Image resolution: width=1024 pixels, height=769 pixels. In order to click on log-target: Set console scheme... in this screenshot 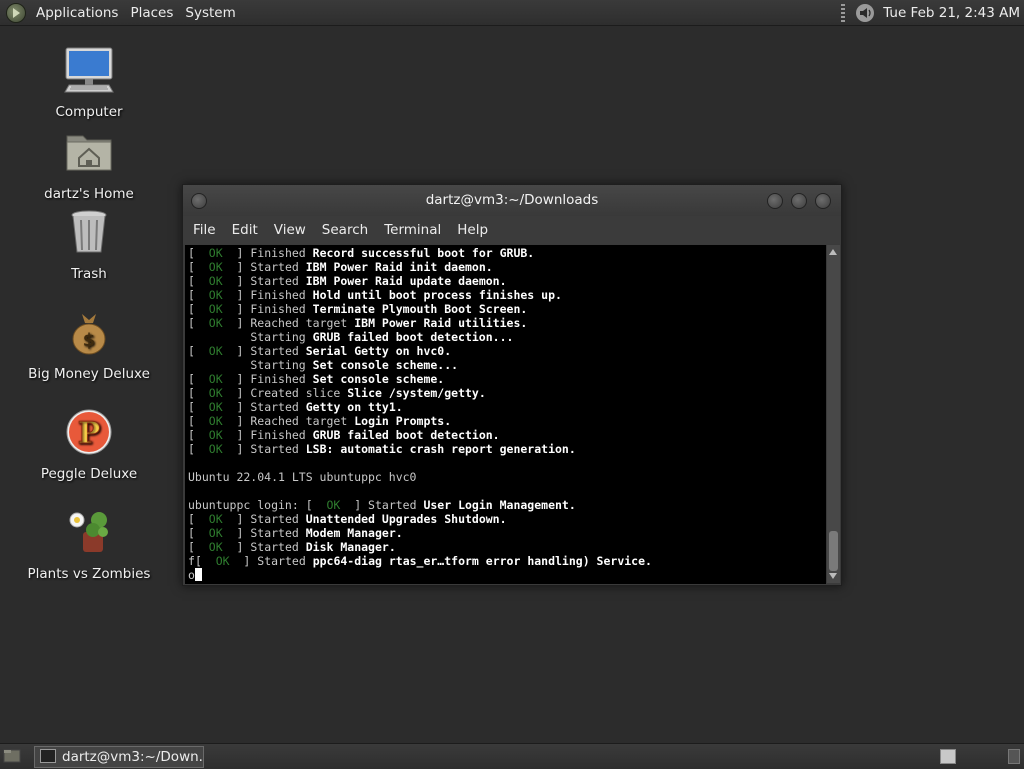, I will do `click(385, 365)`.